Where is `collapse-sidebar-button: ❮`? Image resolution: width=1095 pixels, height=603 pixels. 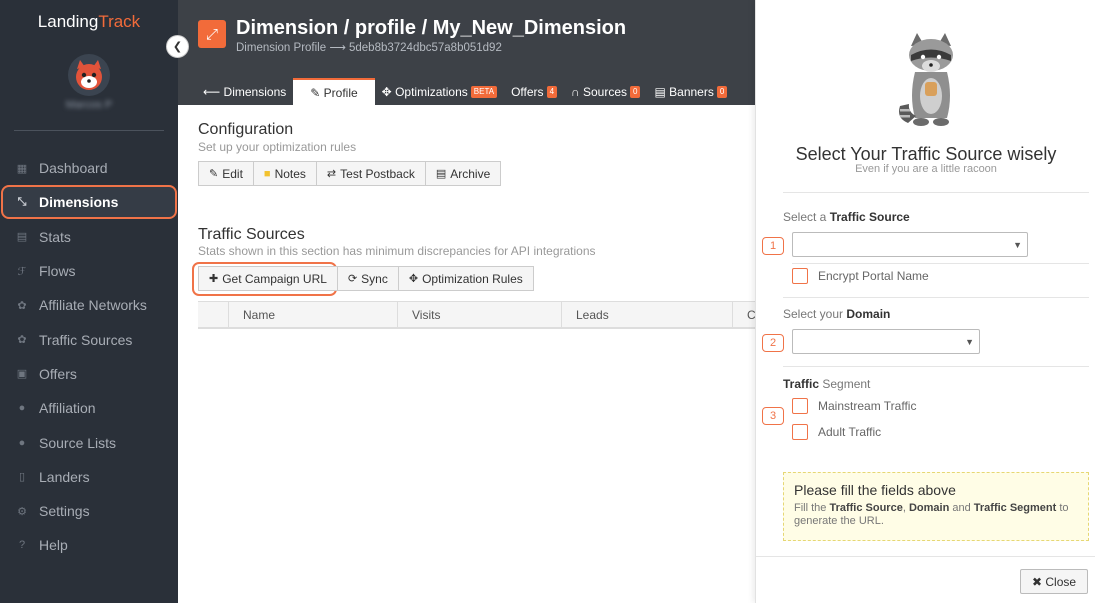 collapse-sidebar-button: ❮ is located at coordinates (177, 46).